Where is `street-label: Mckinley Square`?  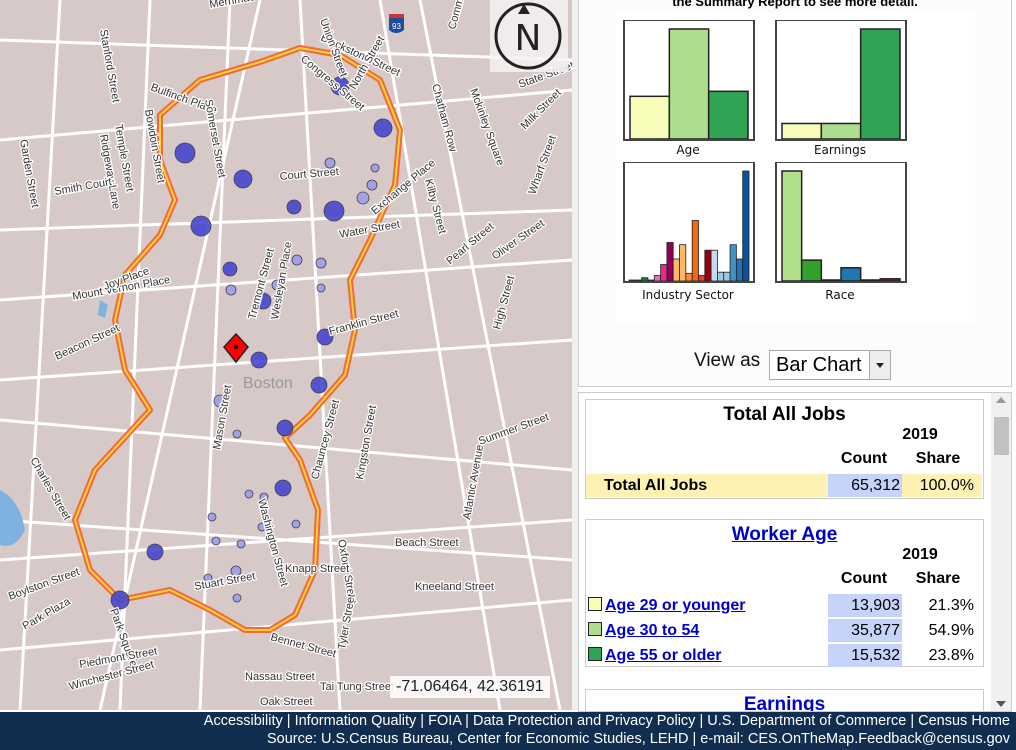 street-label: Mckinley Square is located at coordinates (486, 127).